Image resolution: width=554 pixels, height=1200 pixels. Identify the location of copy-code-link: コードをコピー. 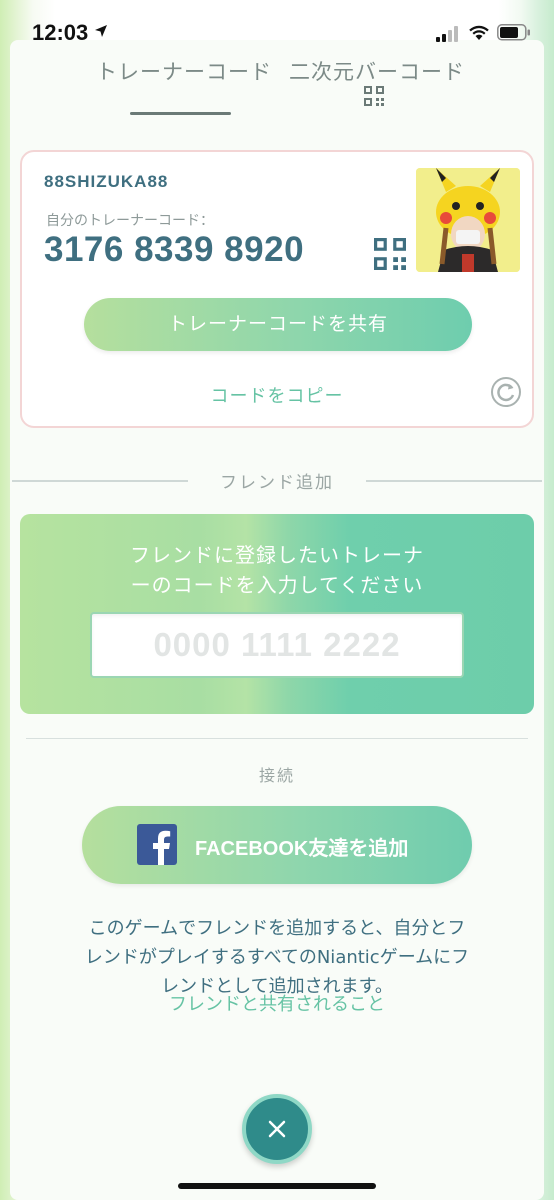
(277, 395).